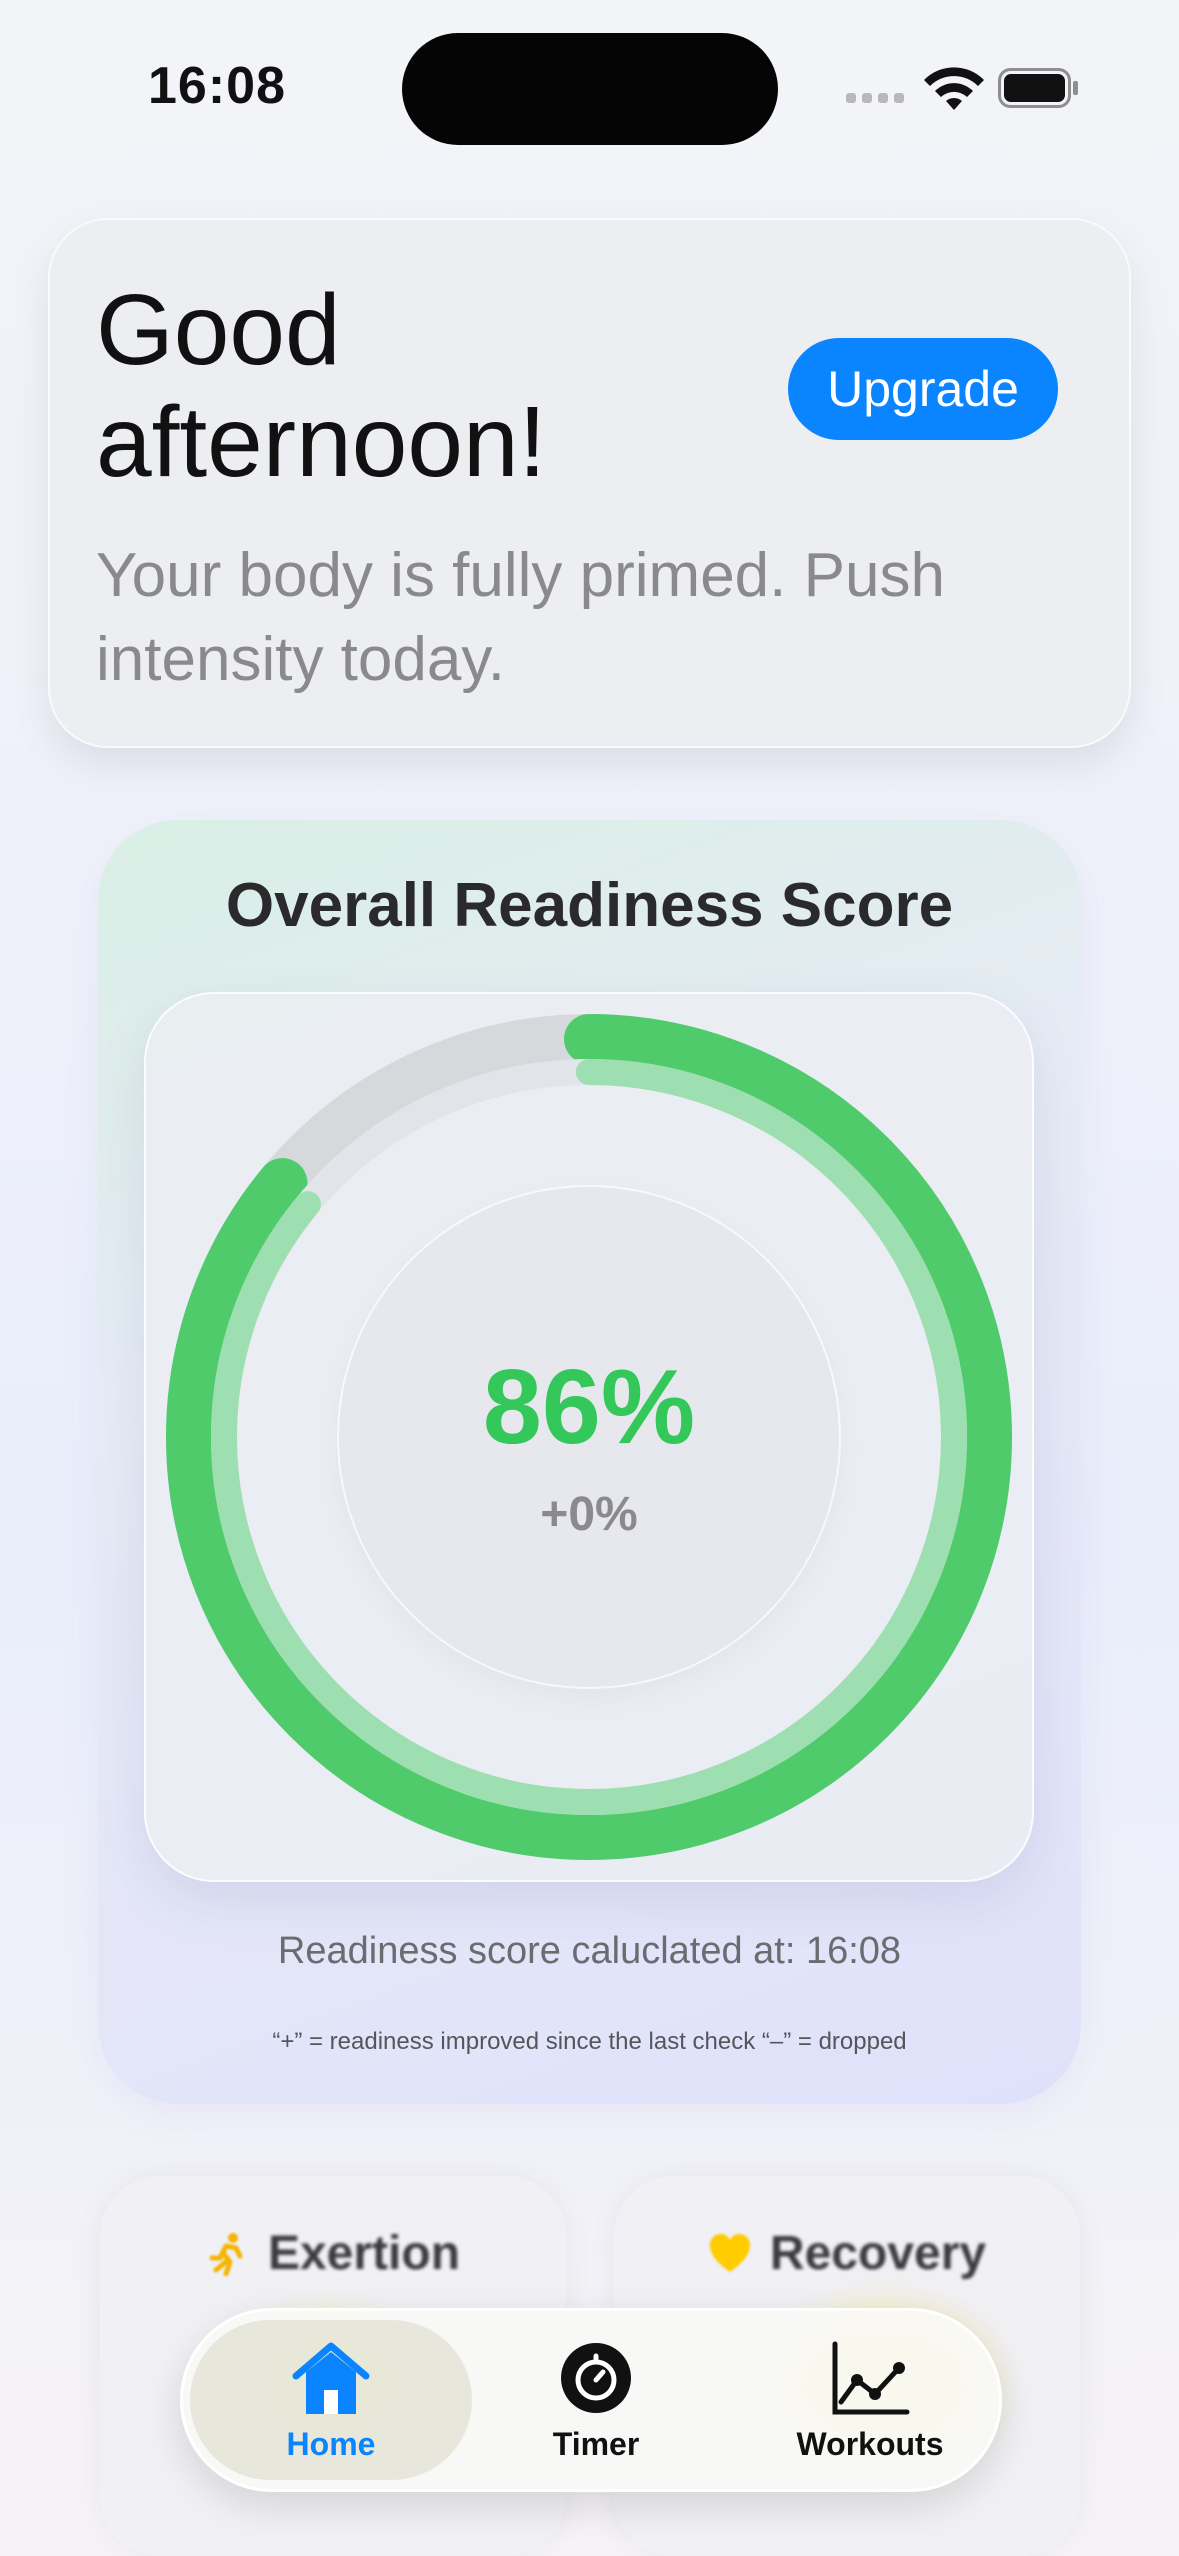  What do you see at coordinates (871, 2377) in the screenshot?
I see `chart-icon` at bounding box center [871, 2377].